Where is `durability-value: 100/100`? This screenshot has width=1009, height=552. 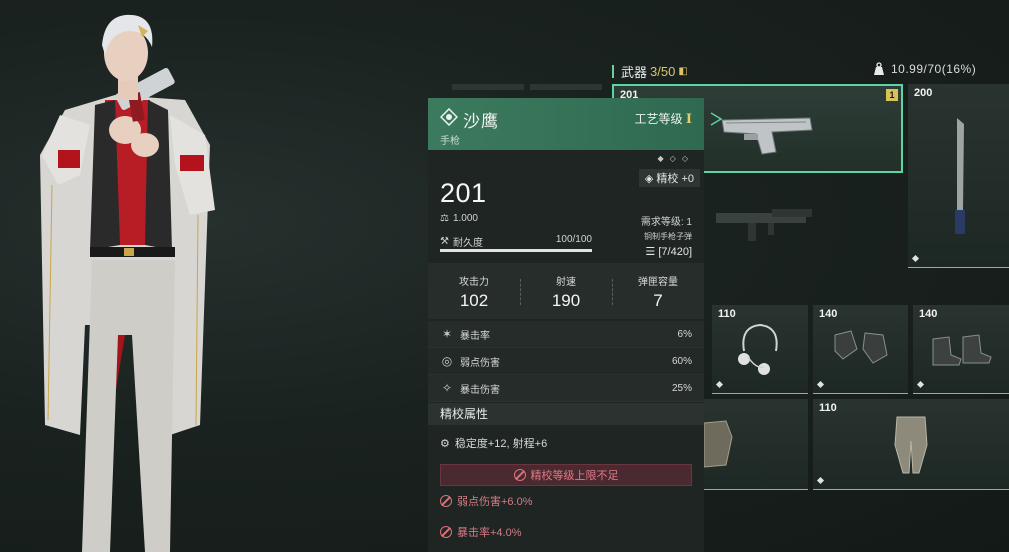
durability-value: 100/100 is located at coordinates (573, 239).